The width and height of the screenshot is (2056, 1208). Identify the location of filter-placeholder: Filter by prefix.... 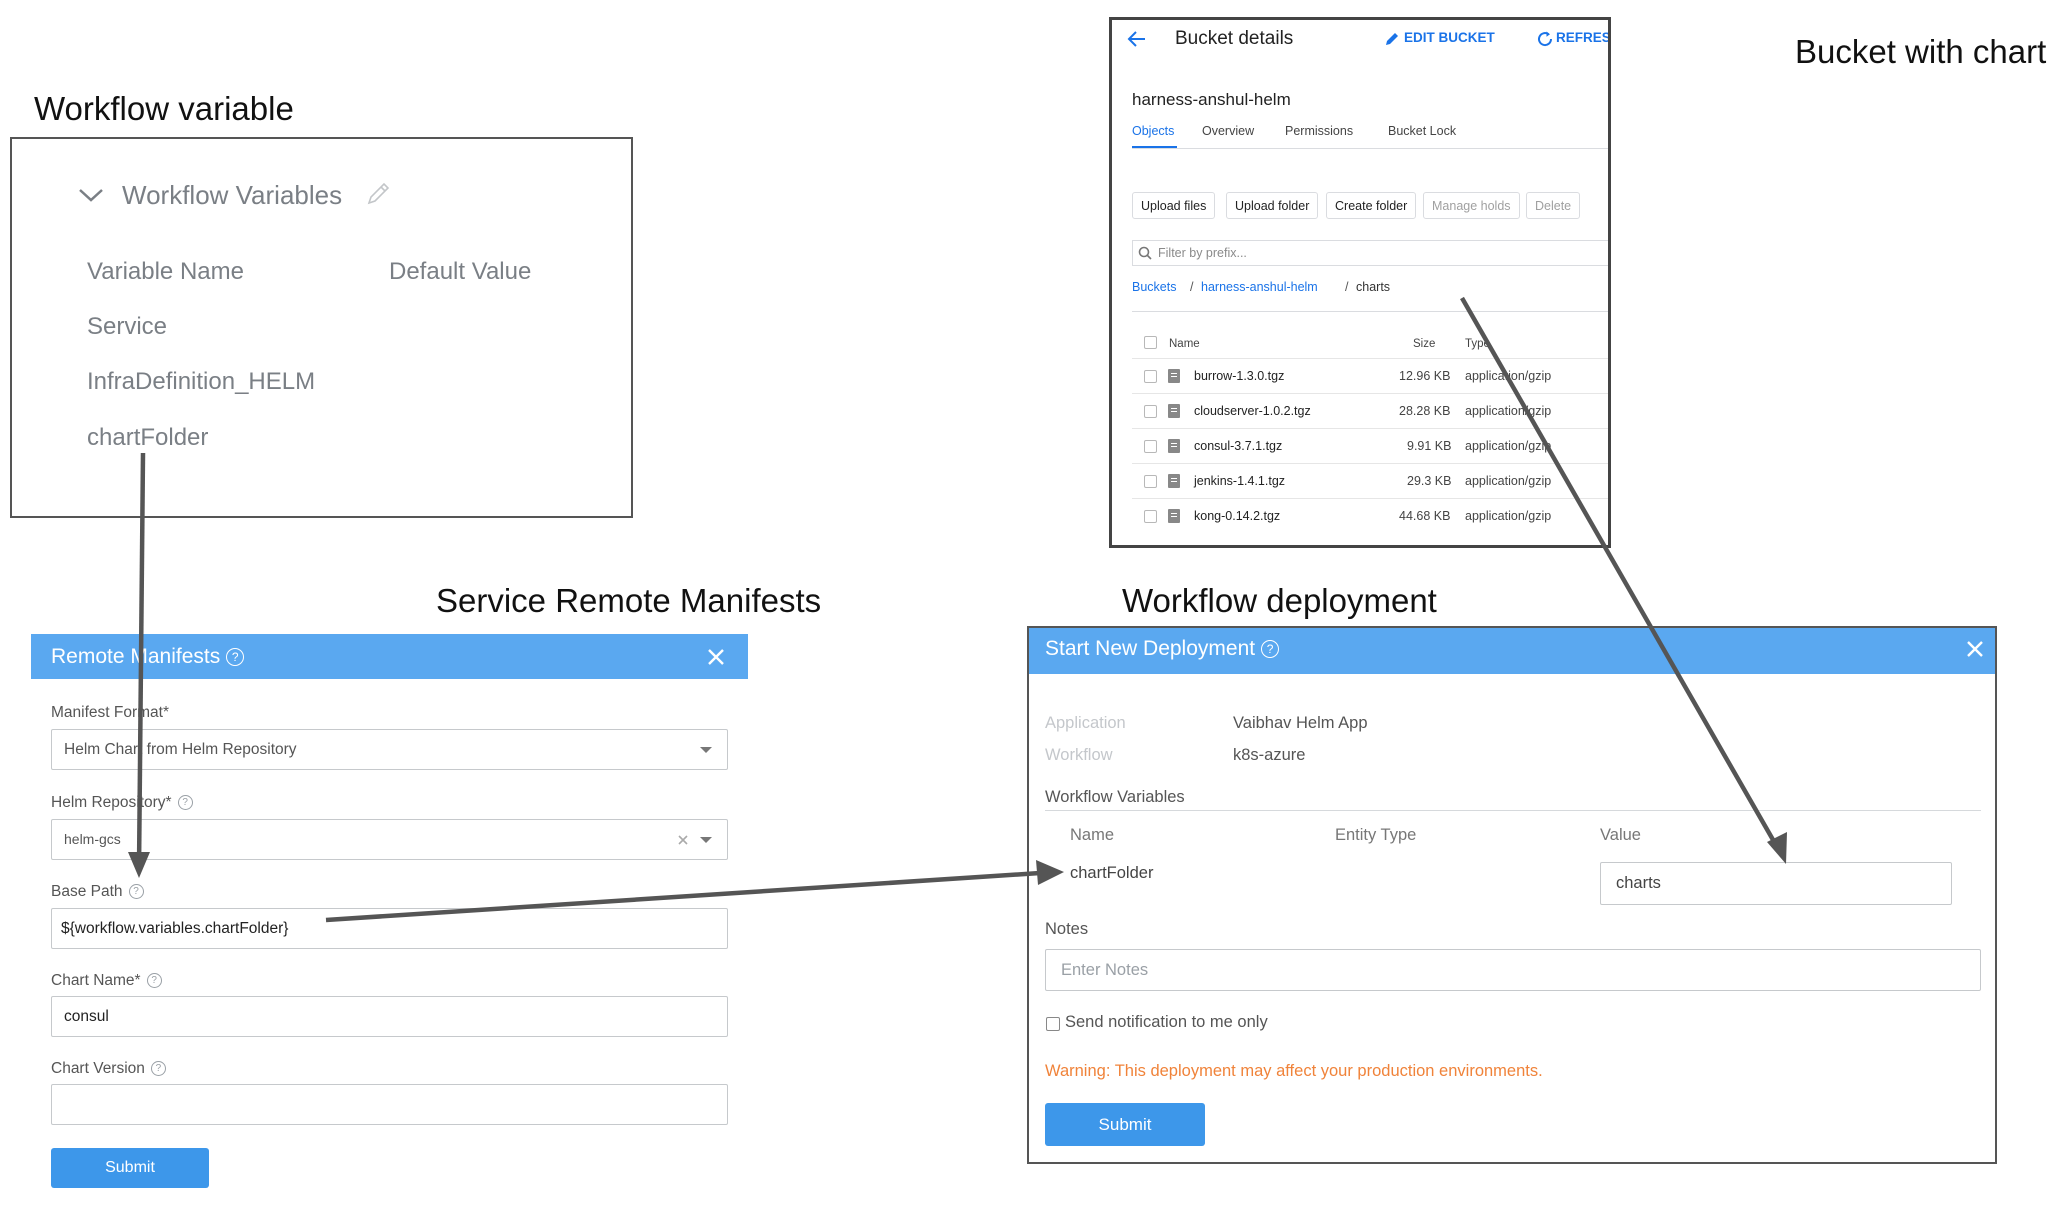
(1202, 253).